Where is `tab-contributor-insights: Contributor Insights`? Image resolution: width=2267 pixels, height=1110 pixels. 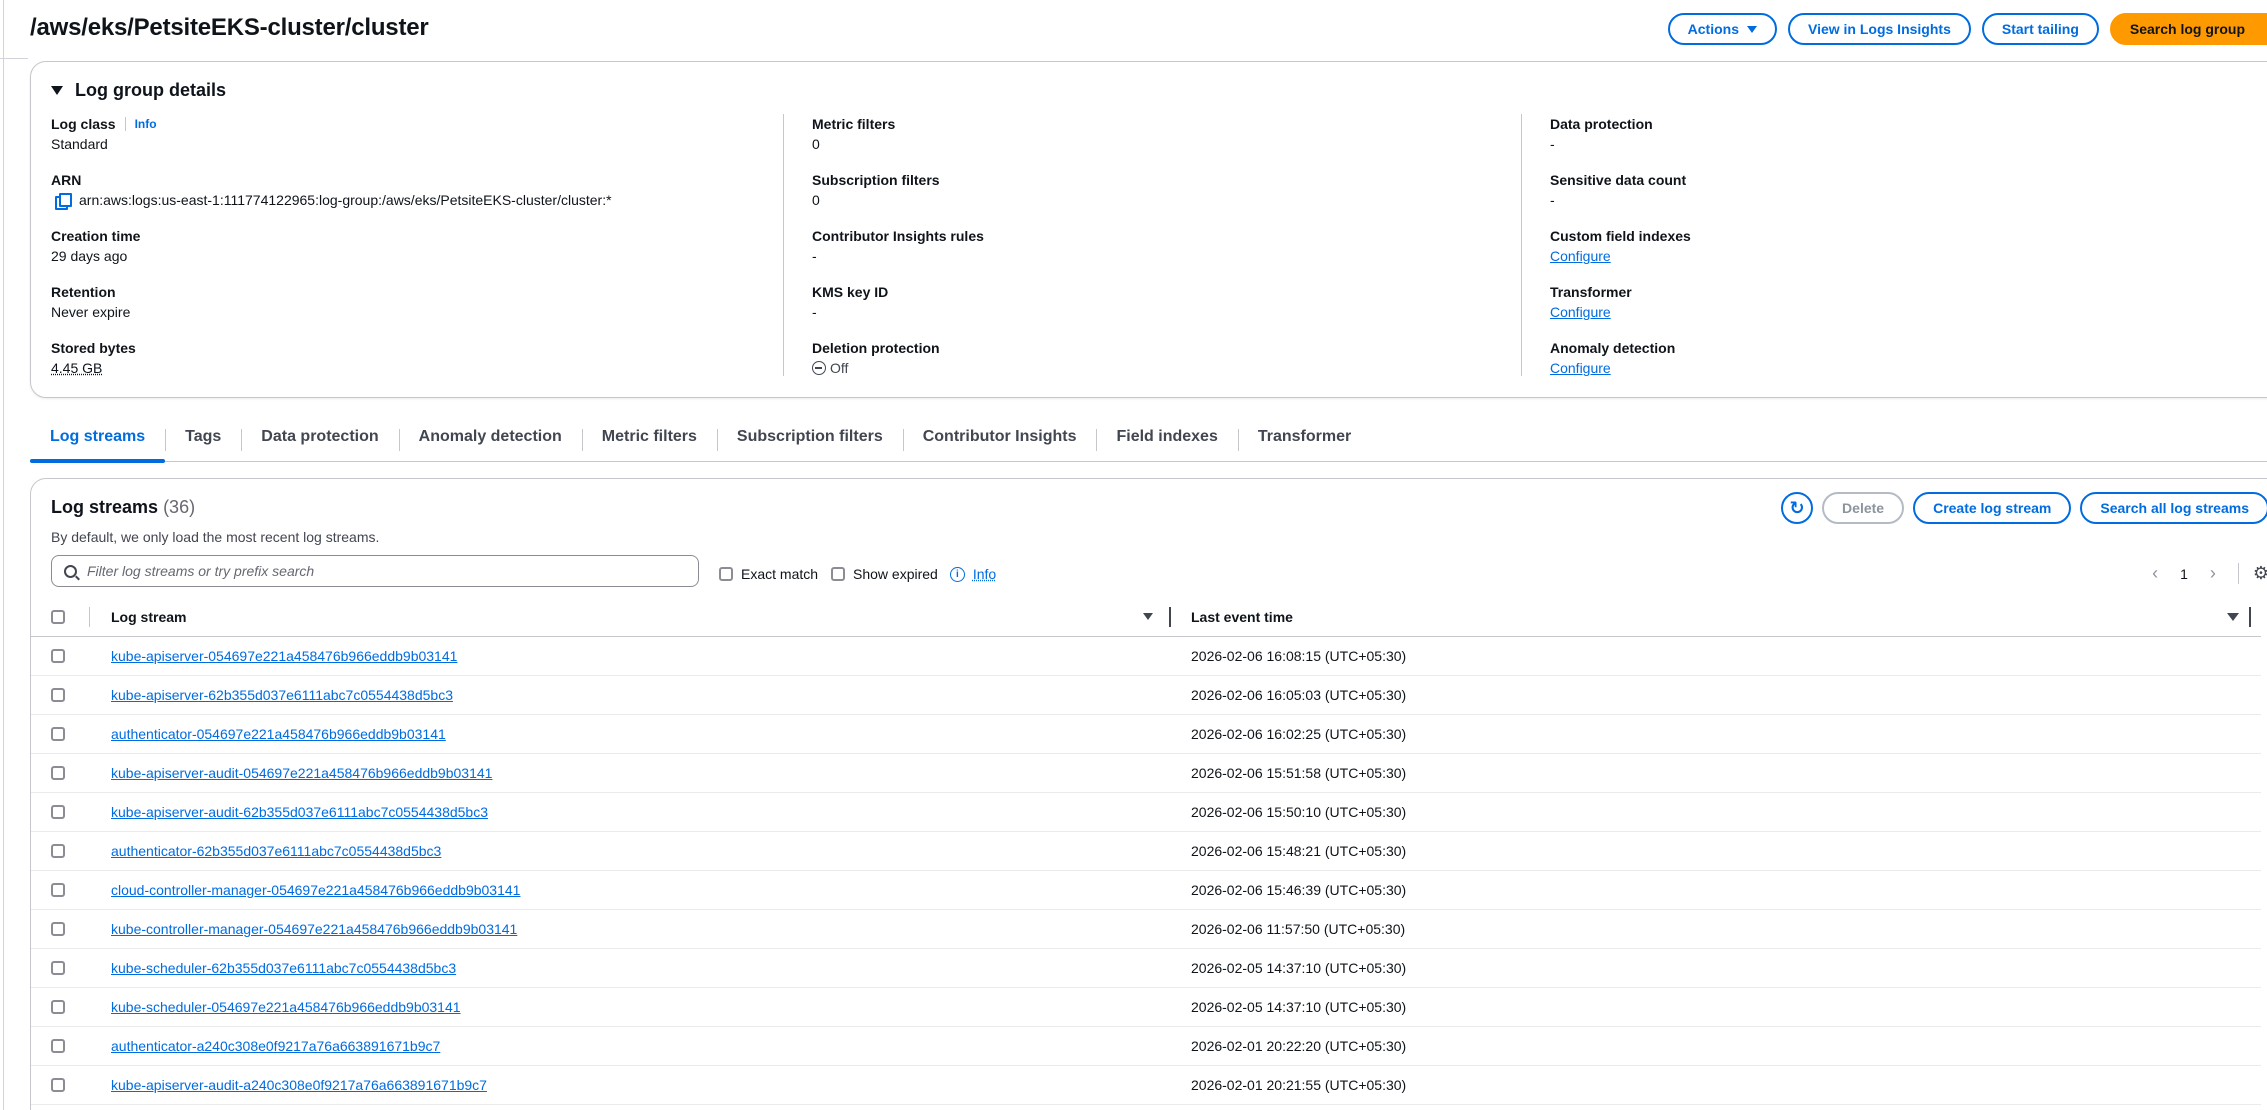 tab-contributor-insights: Contributor Insights is located at coordinates (999, 439).